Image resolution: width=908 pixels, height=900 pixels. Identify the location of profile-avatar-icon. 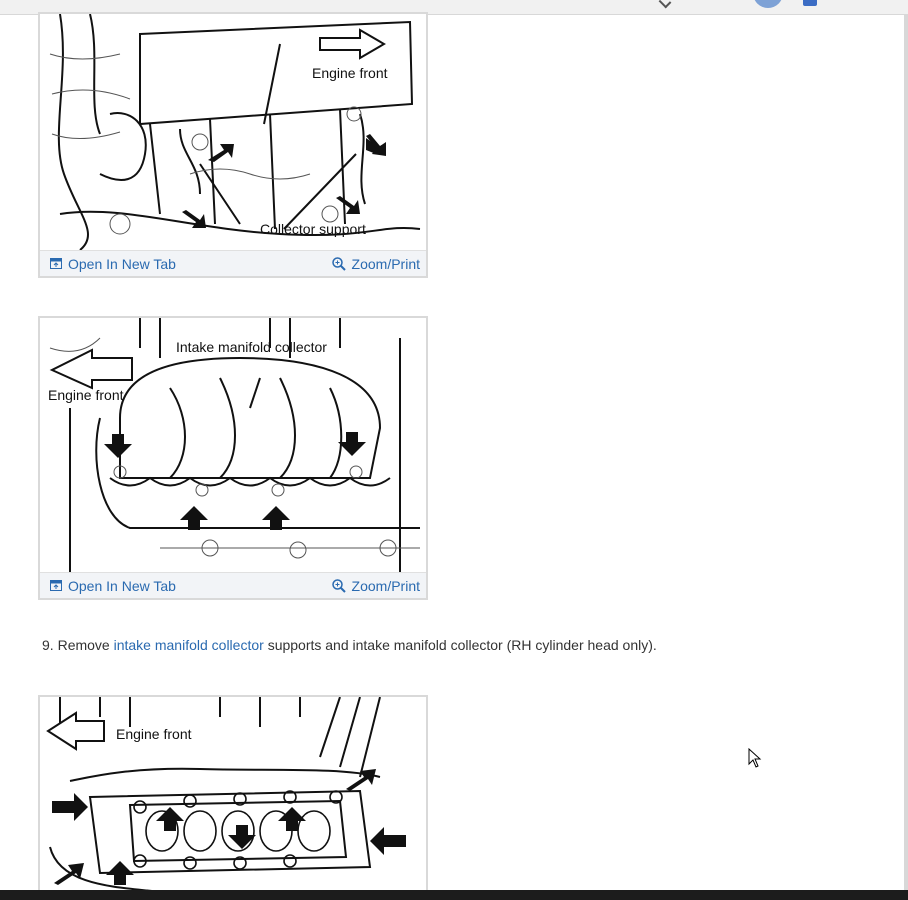
(768, 4).